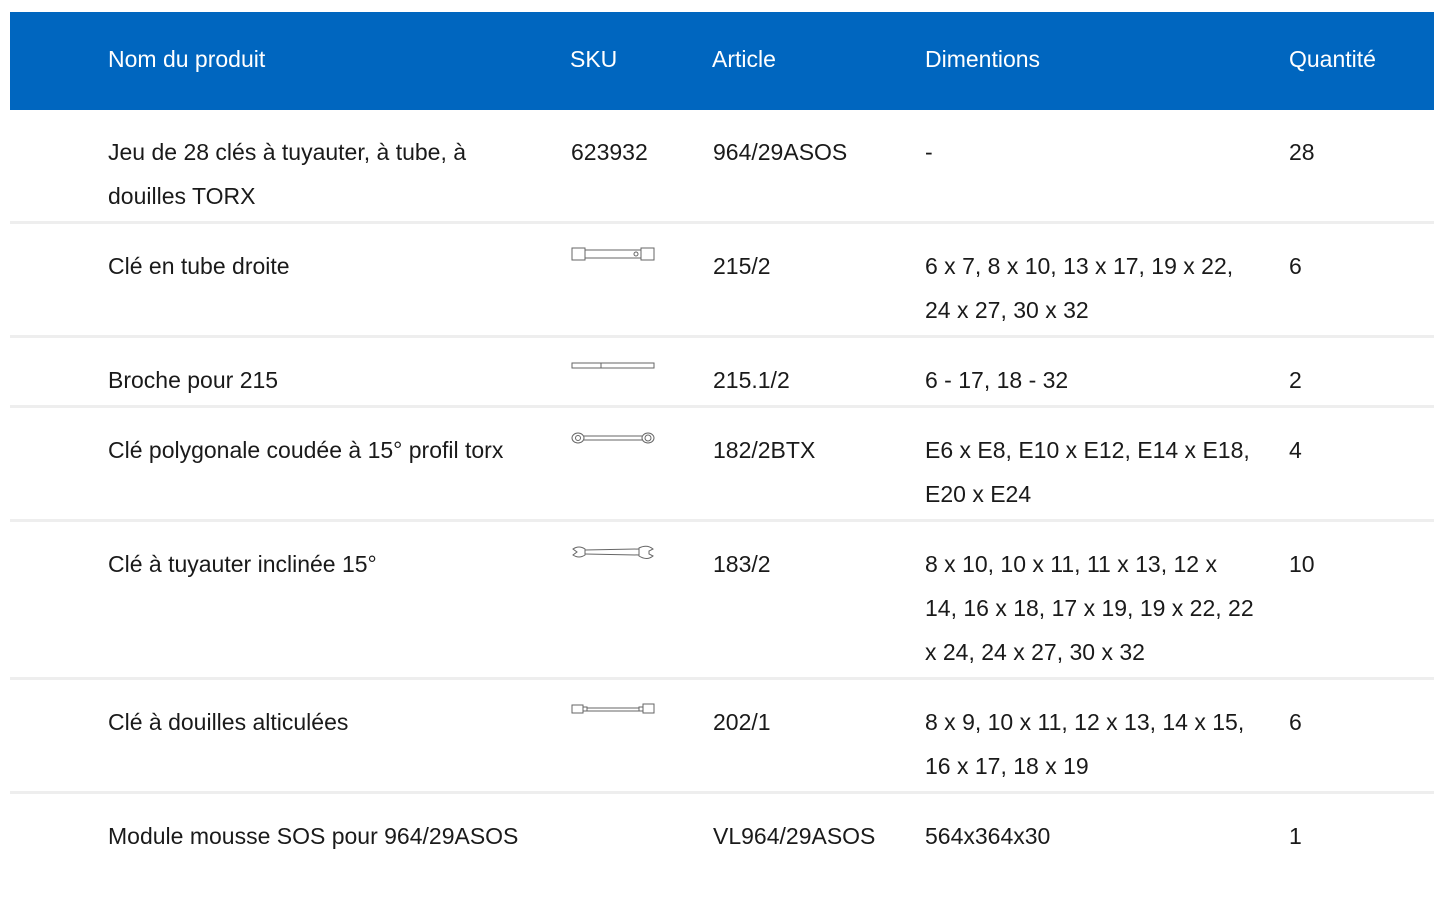 Image resolution: width=1434 pixels, height=905 pixels. Describe the element at coordinates (609, 152) in the screenshot. I see `product-sku: 623932` at that location.